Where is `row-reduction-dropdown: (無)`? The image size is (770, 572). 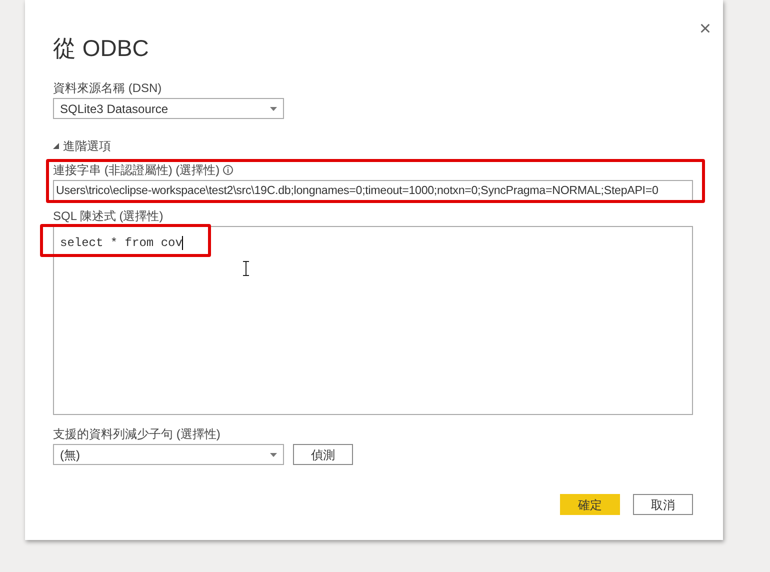
row-reduction-dropdown: (無) is located at coordinates (168, 454).